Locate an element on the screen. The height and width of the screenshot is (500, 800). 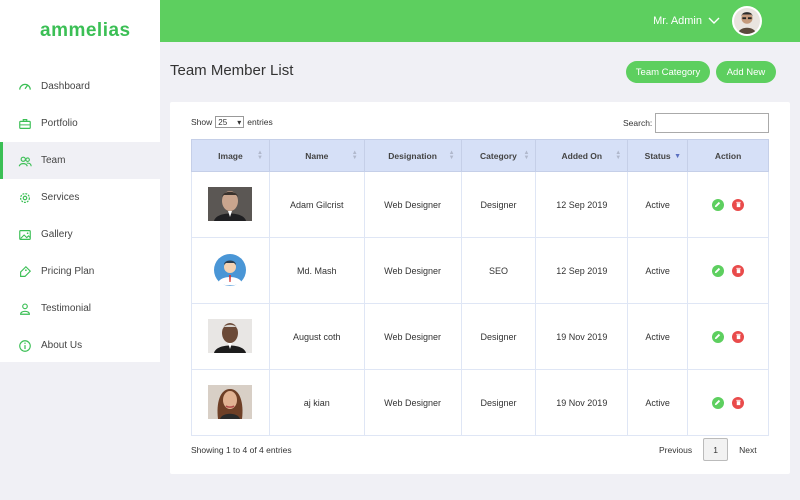
info-icon is located at coordinates (25, 346).